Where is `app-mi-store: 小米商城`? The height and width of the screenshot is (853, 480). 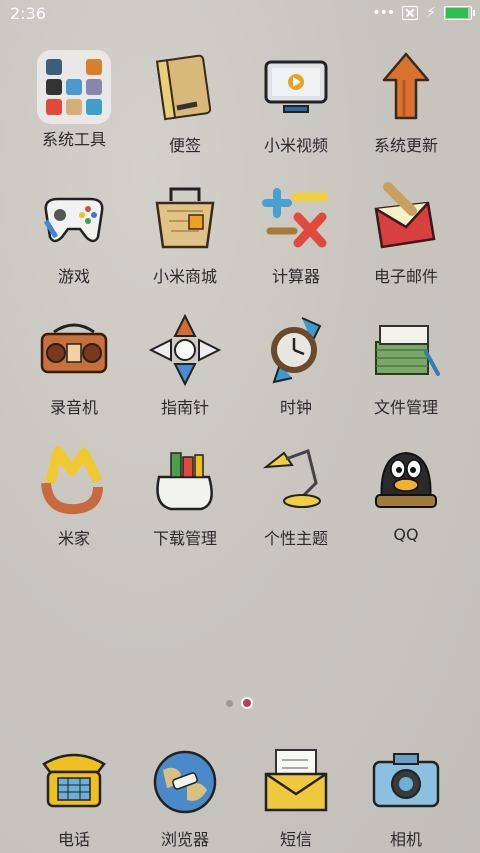 app-mi-store: 小米商城 is located at coordinates (185, 234).